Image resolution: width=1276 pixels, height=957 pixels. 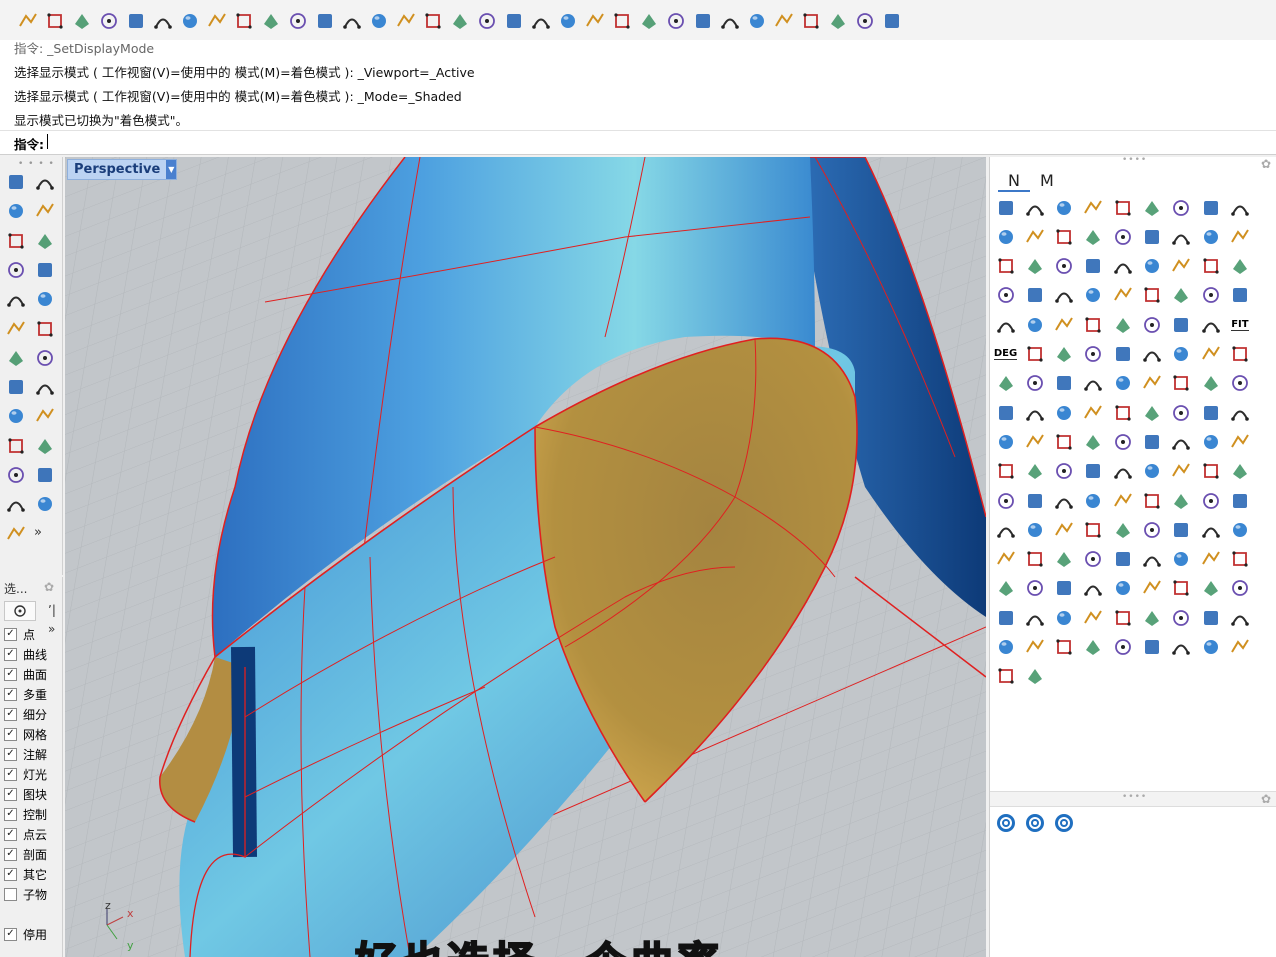 What do you see at coordinates (45, 329) in the screenshot?
I see `extrude-icon` at bounding box center [45, 329].